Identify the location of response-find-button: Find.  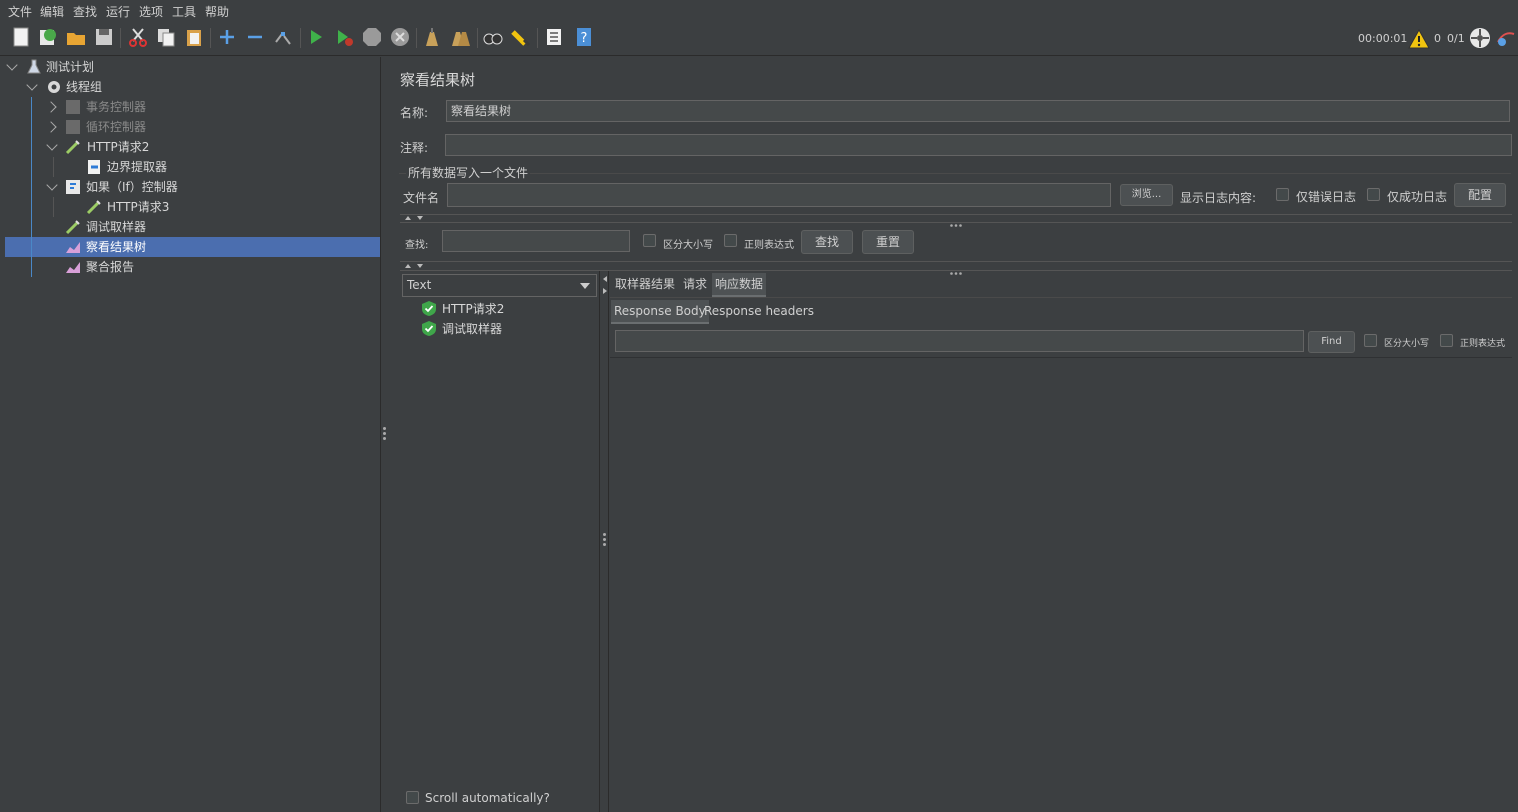
(1331, 342).